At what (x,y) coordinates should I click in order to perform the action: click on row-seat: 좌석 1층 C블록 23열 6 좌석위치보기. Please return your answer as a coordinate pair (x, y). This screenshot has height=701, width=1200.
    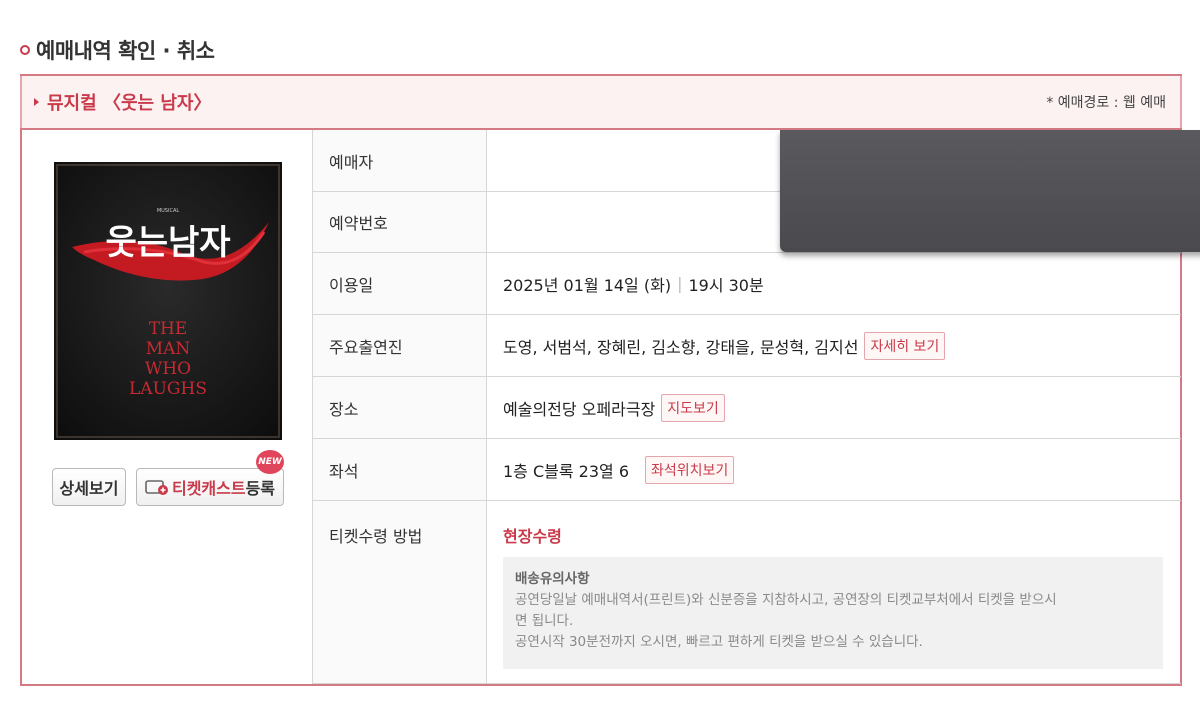
    Looking at the image, I should click on (747, 470).